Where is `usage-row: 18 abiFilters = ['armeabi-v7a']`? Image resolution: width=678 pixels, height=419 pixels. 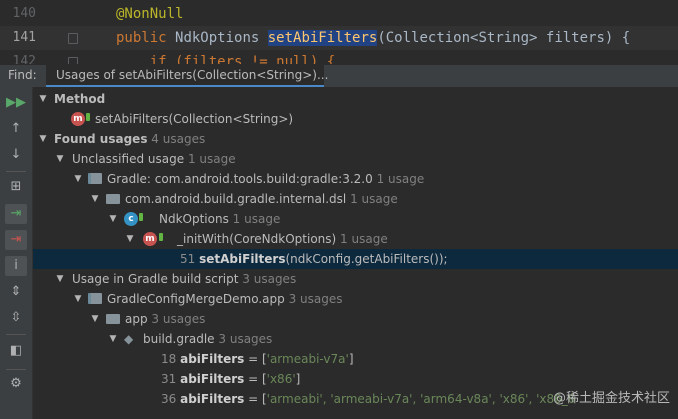 usage-row: 18 abiFilters = ['armeabi-v7a'] is located at coordinates (355, 359).